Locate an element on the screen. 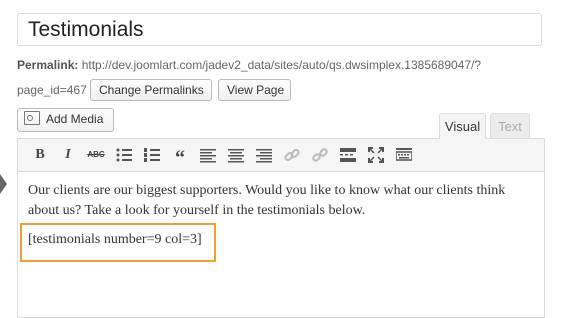 The height and width of the screenshot is (318, 564). add-media-label: Add Media is located at coordinates (75, 119).